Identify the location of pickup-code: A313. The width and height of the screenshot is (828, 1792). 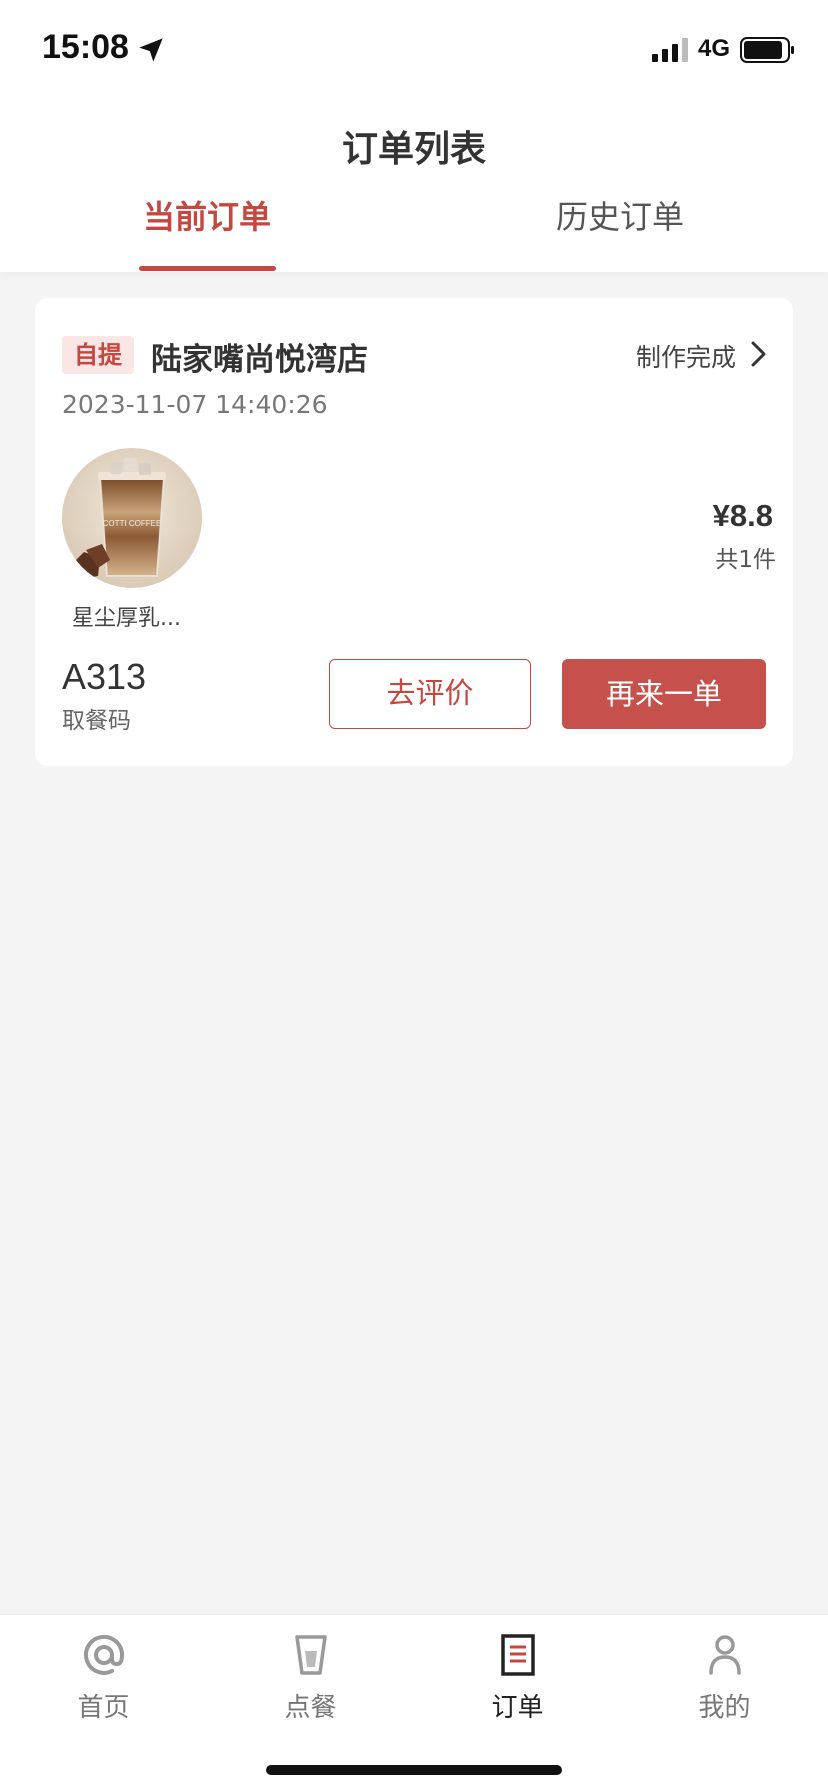
(104, 676).